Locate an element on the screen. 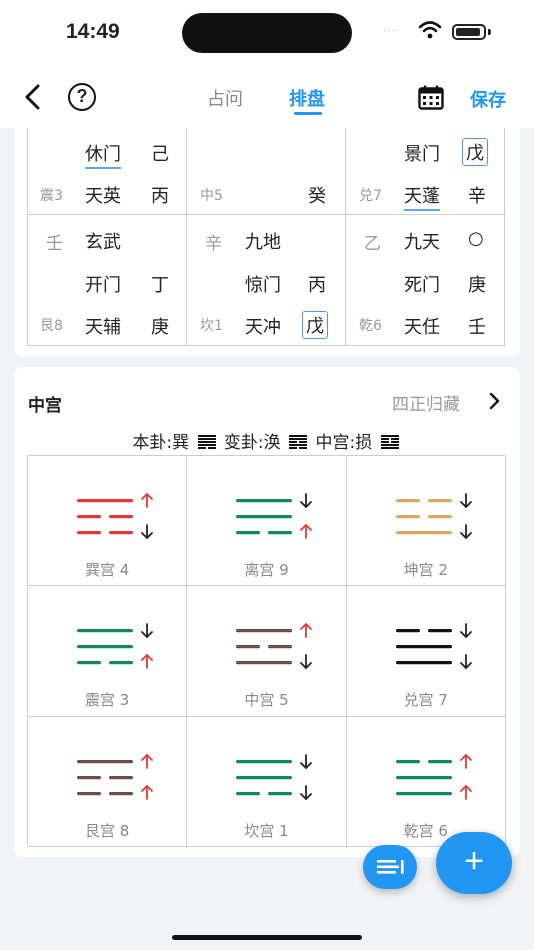  door-label: 景门 is located at coordinates (422, 154).